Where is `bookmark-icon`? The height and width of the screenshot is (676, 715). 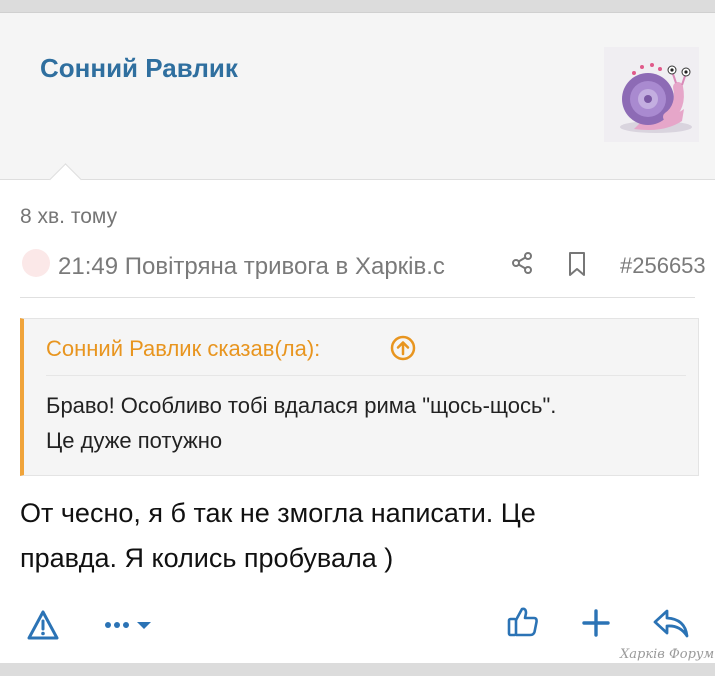 bookmark-icon is located at coordinates (577, 264).